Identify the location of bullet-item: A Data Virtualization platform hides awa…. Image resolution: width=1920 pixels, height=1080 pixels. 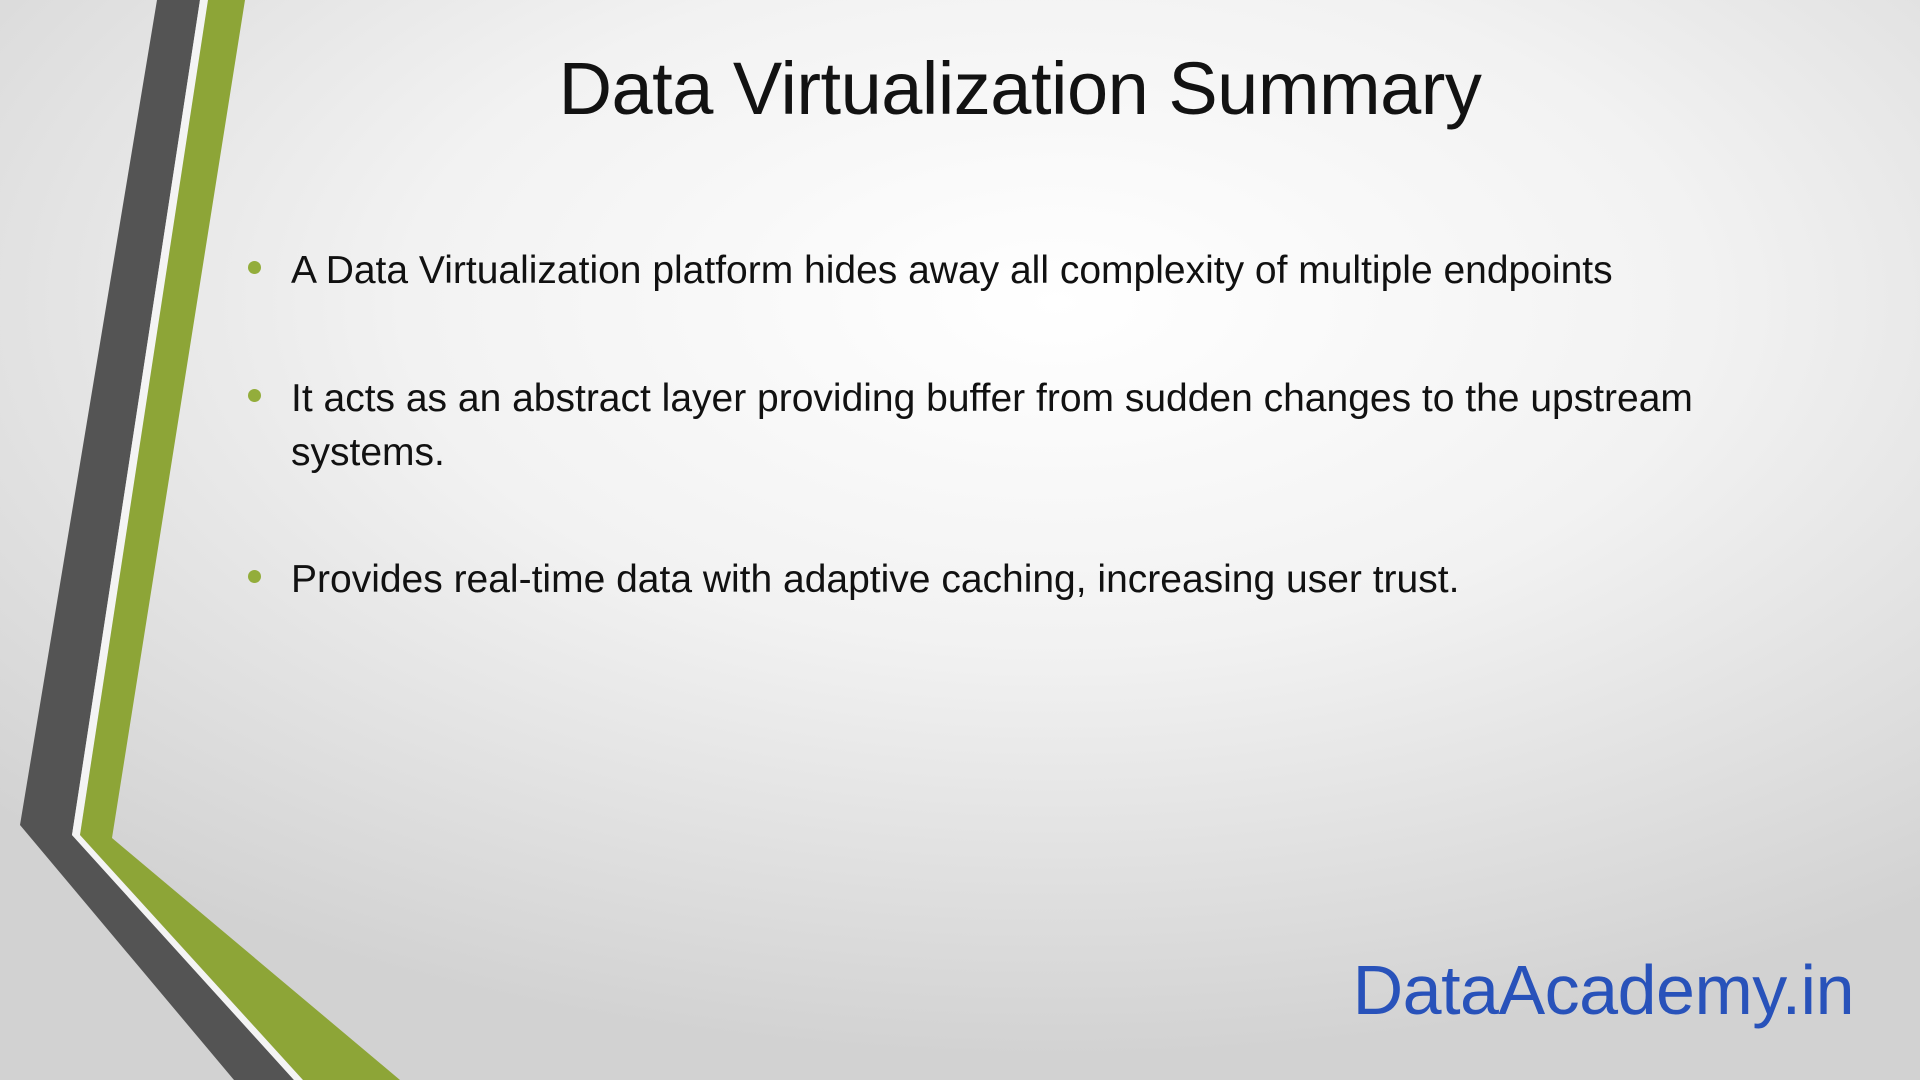
(1020, 271).